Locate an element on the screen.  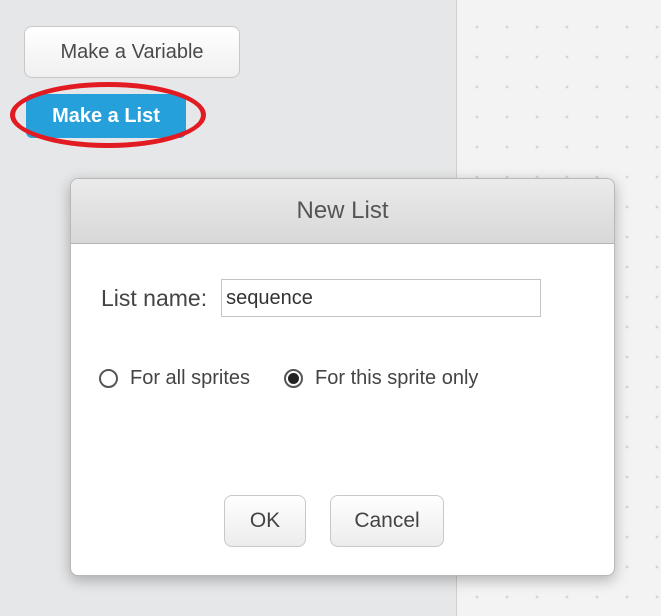
radio-label-all-sprites: For all sprites is located at coordinates (190, 378).